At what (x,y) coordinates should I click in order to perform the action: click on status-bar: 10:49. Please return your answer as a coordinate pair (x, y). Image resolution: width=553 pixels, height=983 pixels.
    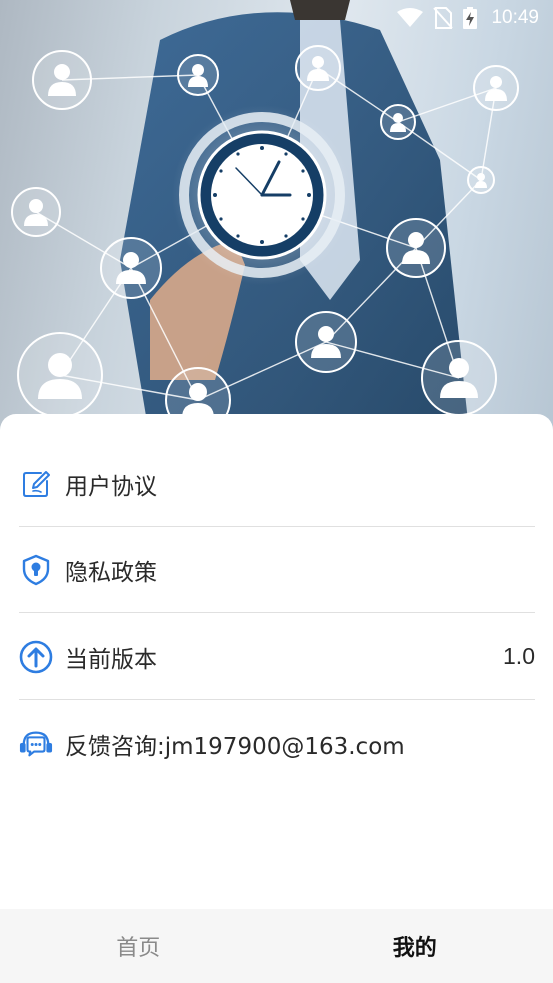
    Looking at the image, I should click on (276, 18).